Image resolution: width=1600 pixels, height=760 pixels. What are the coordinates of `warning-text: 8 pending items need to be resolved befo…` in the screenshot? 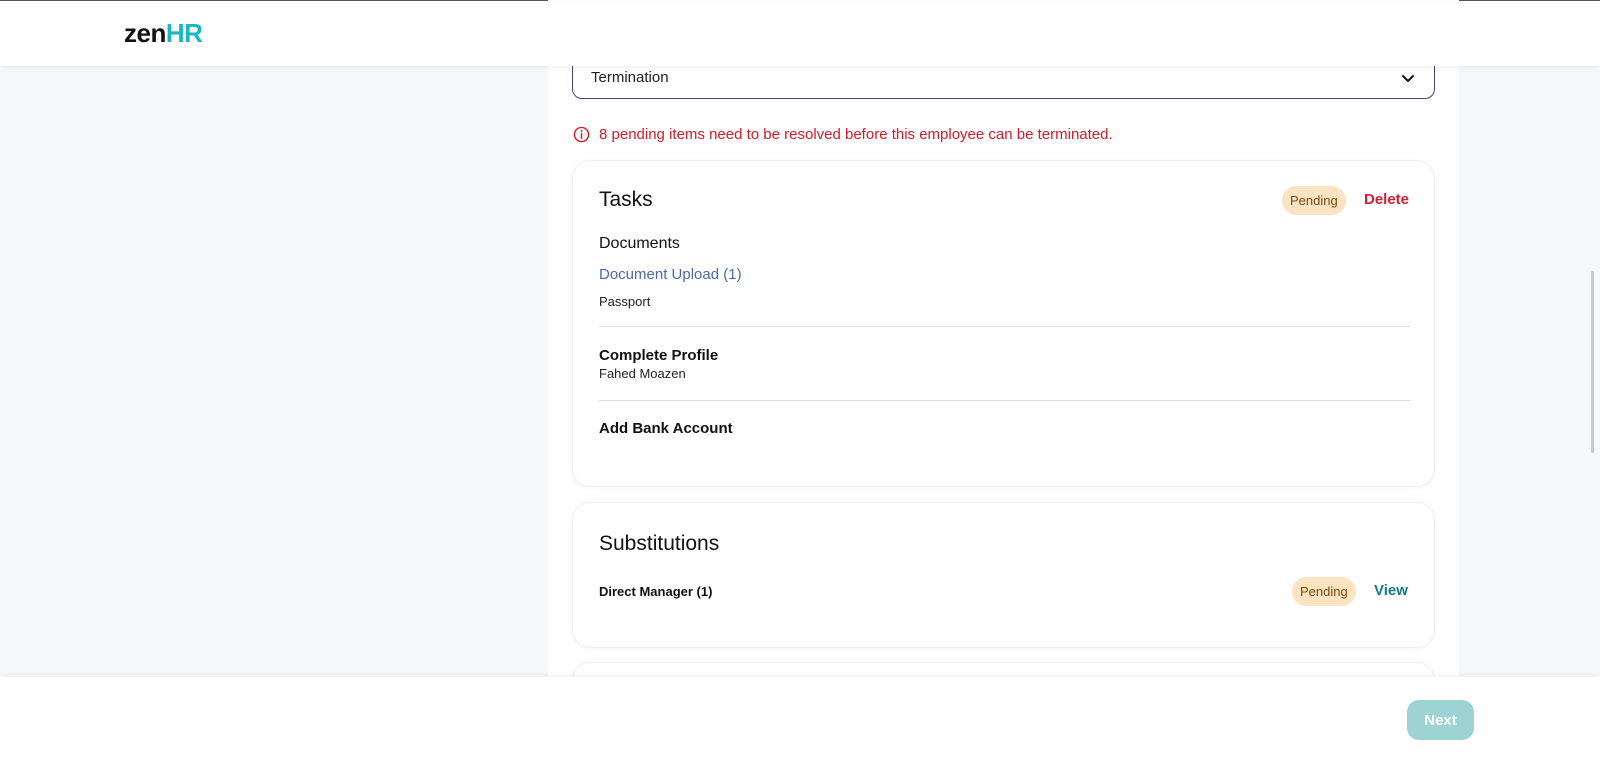 It's located at (856, 134).